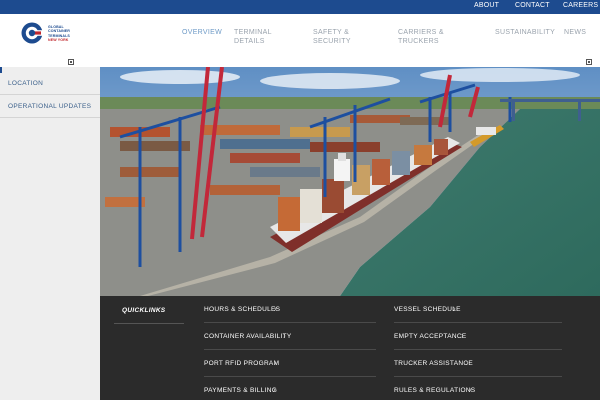 The height and width of the screenshot is (404, 600). I want to click on sidebar-item-label: LOCATION, so click(26, 83).